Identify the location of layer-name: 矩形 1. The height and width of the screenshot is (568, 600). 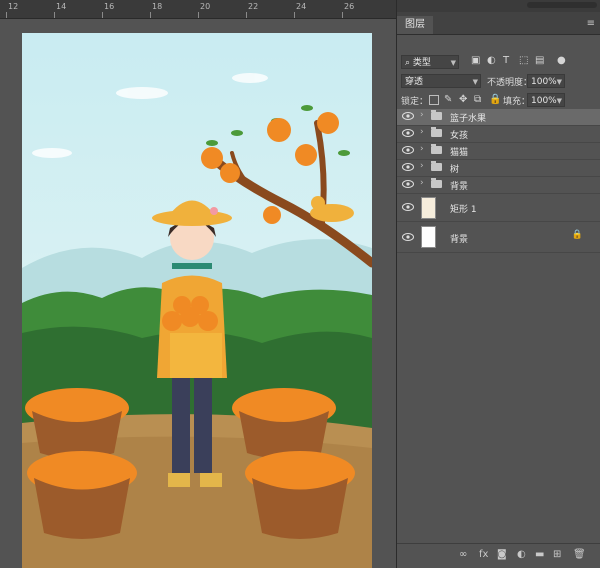
(463, 210).